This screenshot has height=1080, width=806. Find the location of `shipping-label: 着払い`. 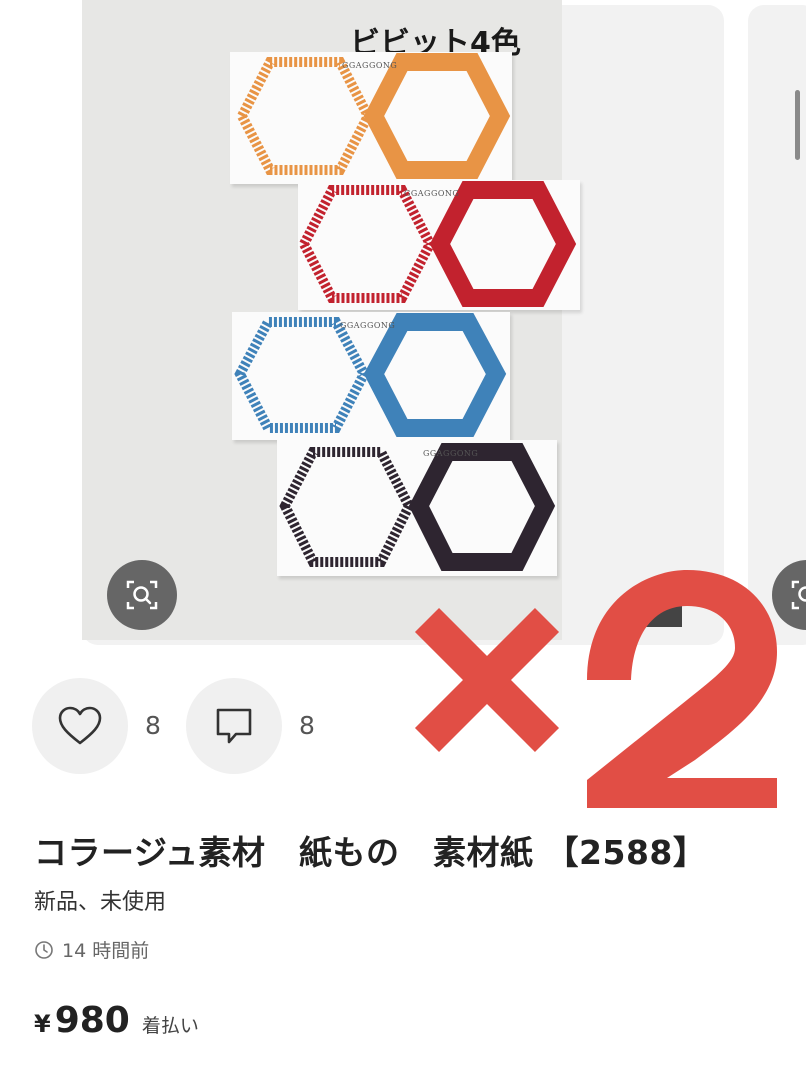

shipping-label: 着払い is located at coordinates (170, 1026).